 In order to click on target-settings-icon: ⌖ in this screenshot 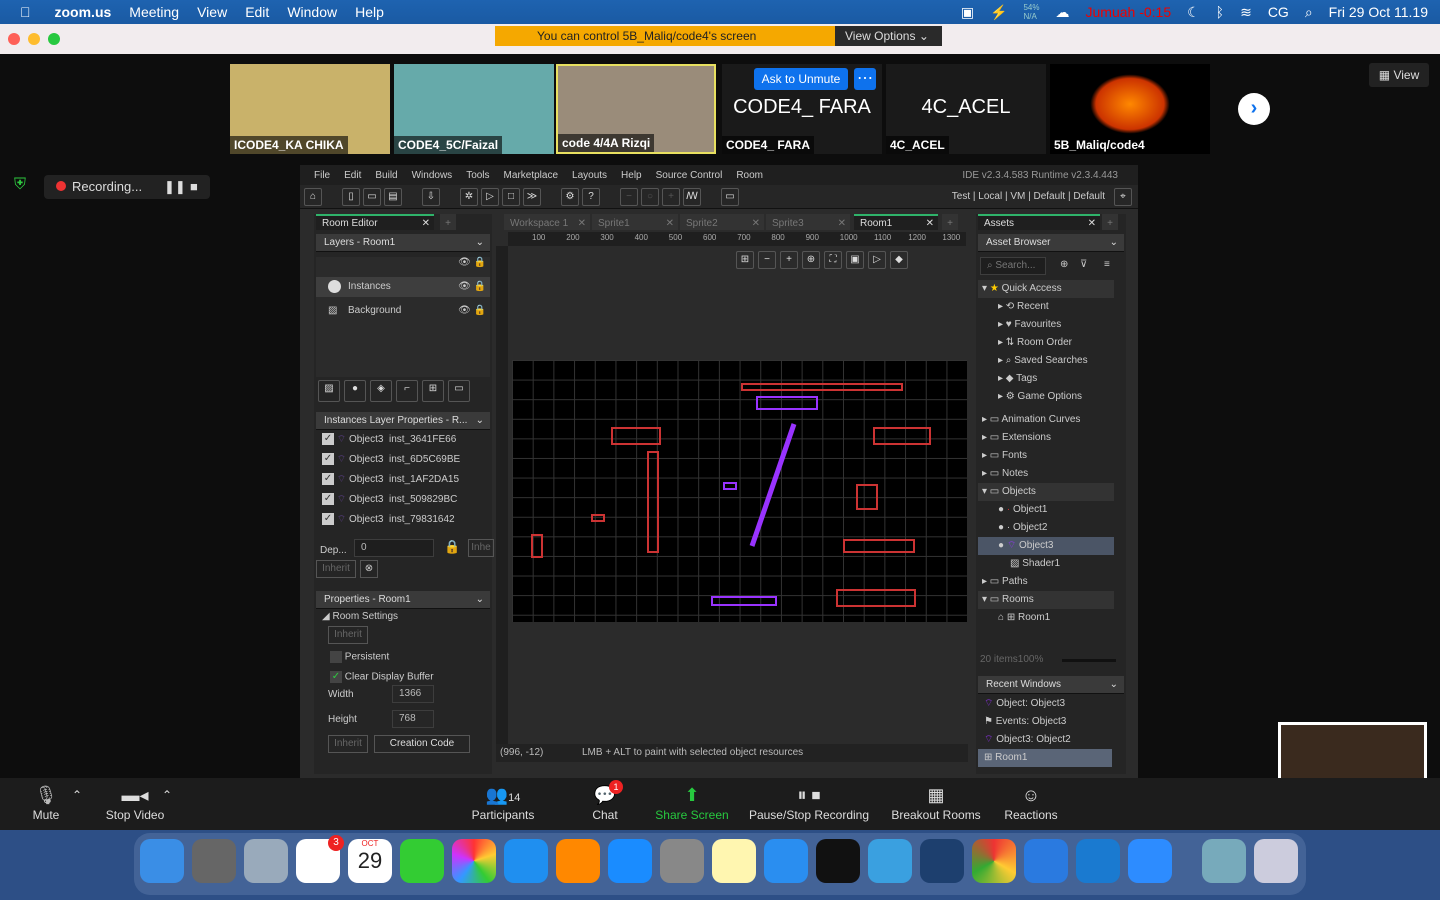, I will do `click(1123, 196)`.